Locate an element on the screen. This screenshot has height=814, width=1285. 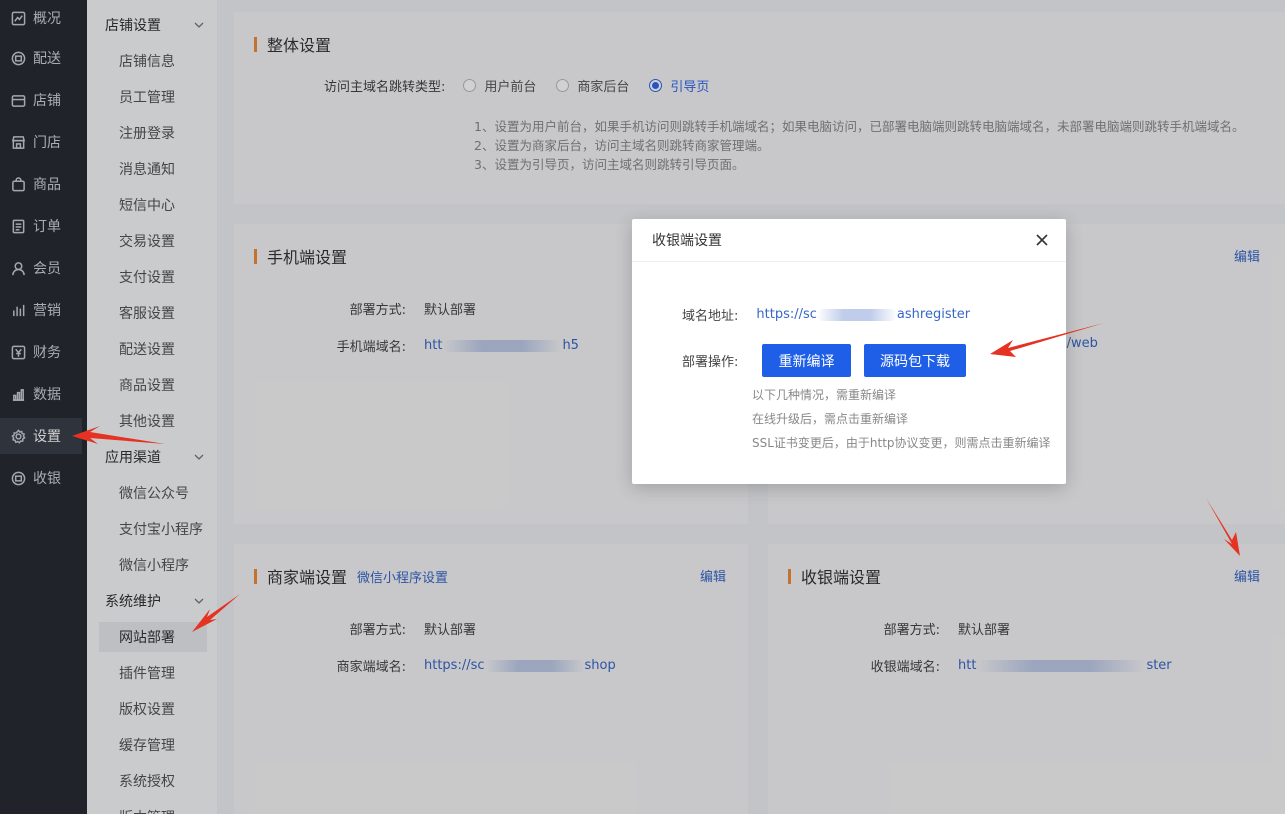
domain-value-end: ster is located at coordinates (1158, 665).